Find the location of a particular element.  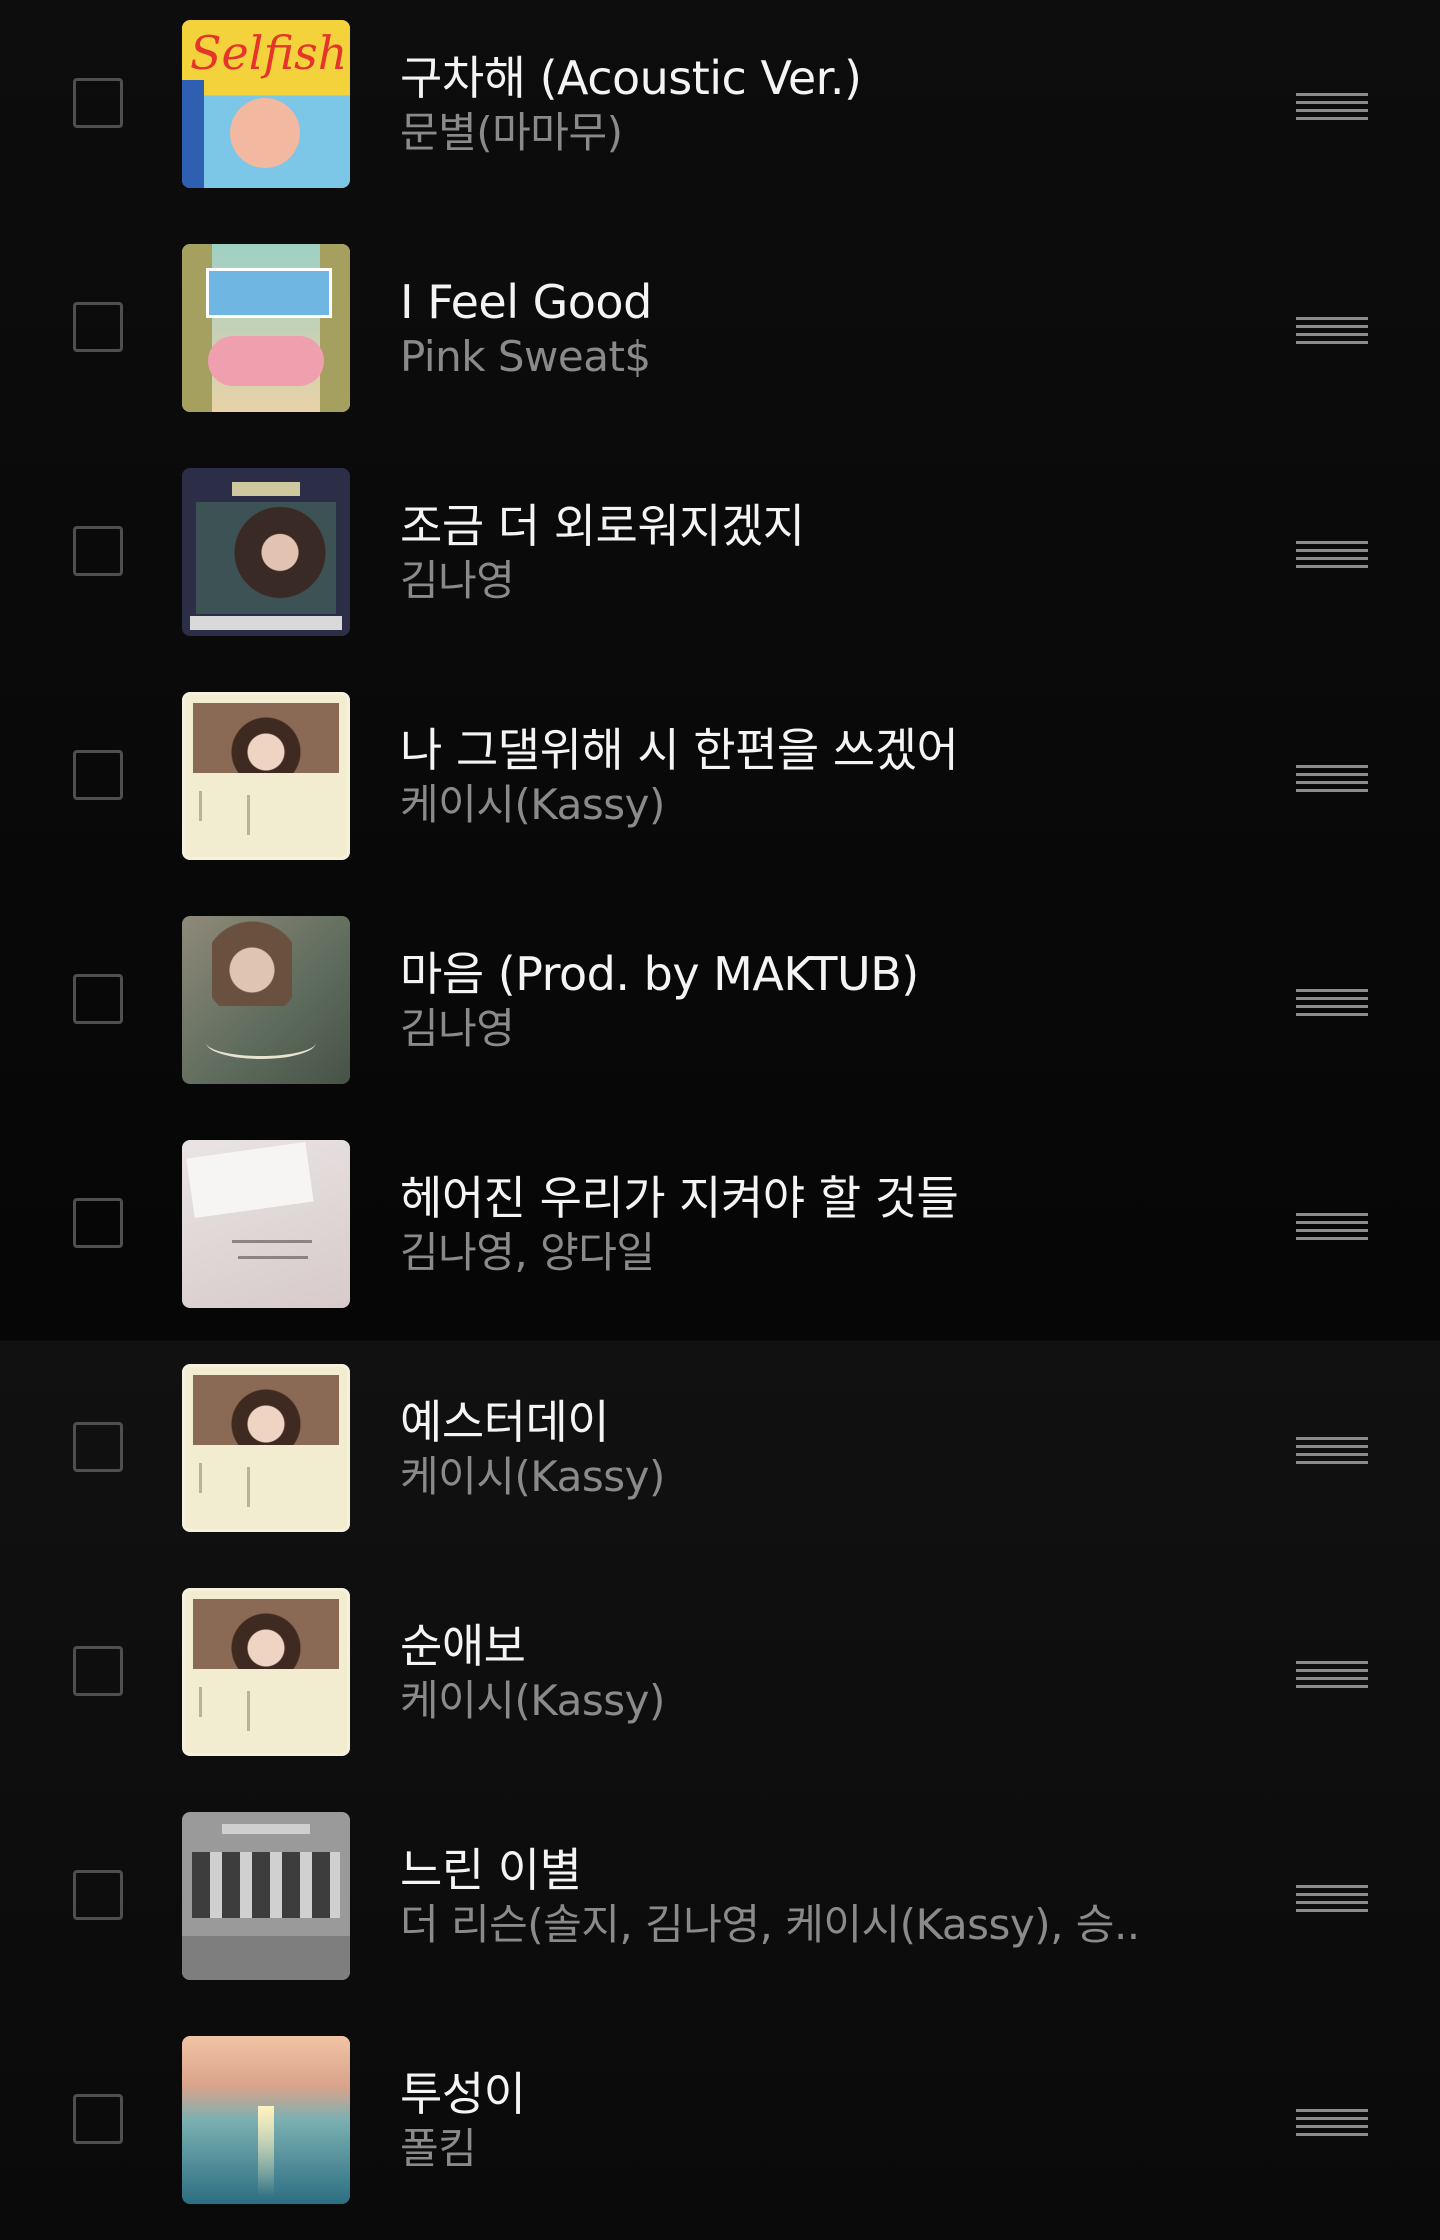

cover-art-text: Selfish is located at coordinates (269, 53).